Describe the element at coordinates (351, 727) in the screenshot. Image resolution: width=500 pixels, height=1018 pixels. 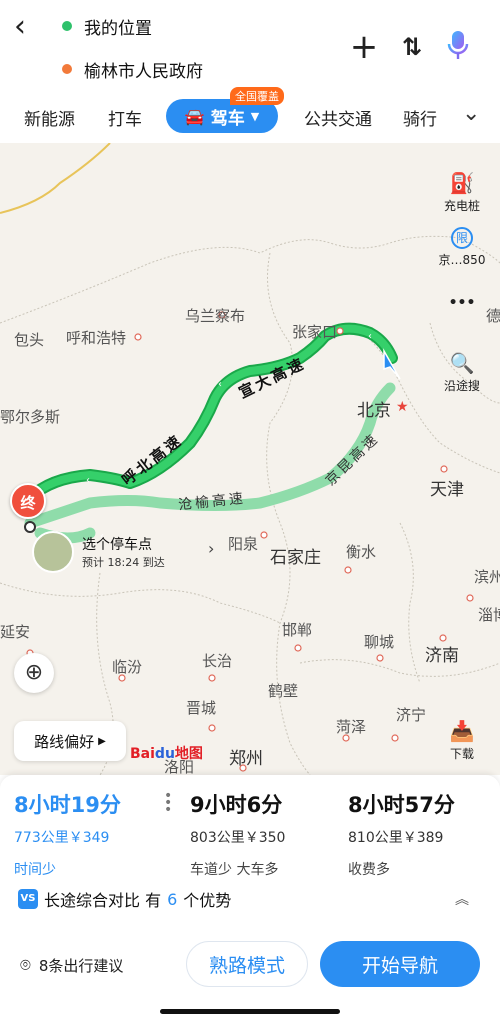
I see `city-label: 菏泽` at that location.